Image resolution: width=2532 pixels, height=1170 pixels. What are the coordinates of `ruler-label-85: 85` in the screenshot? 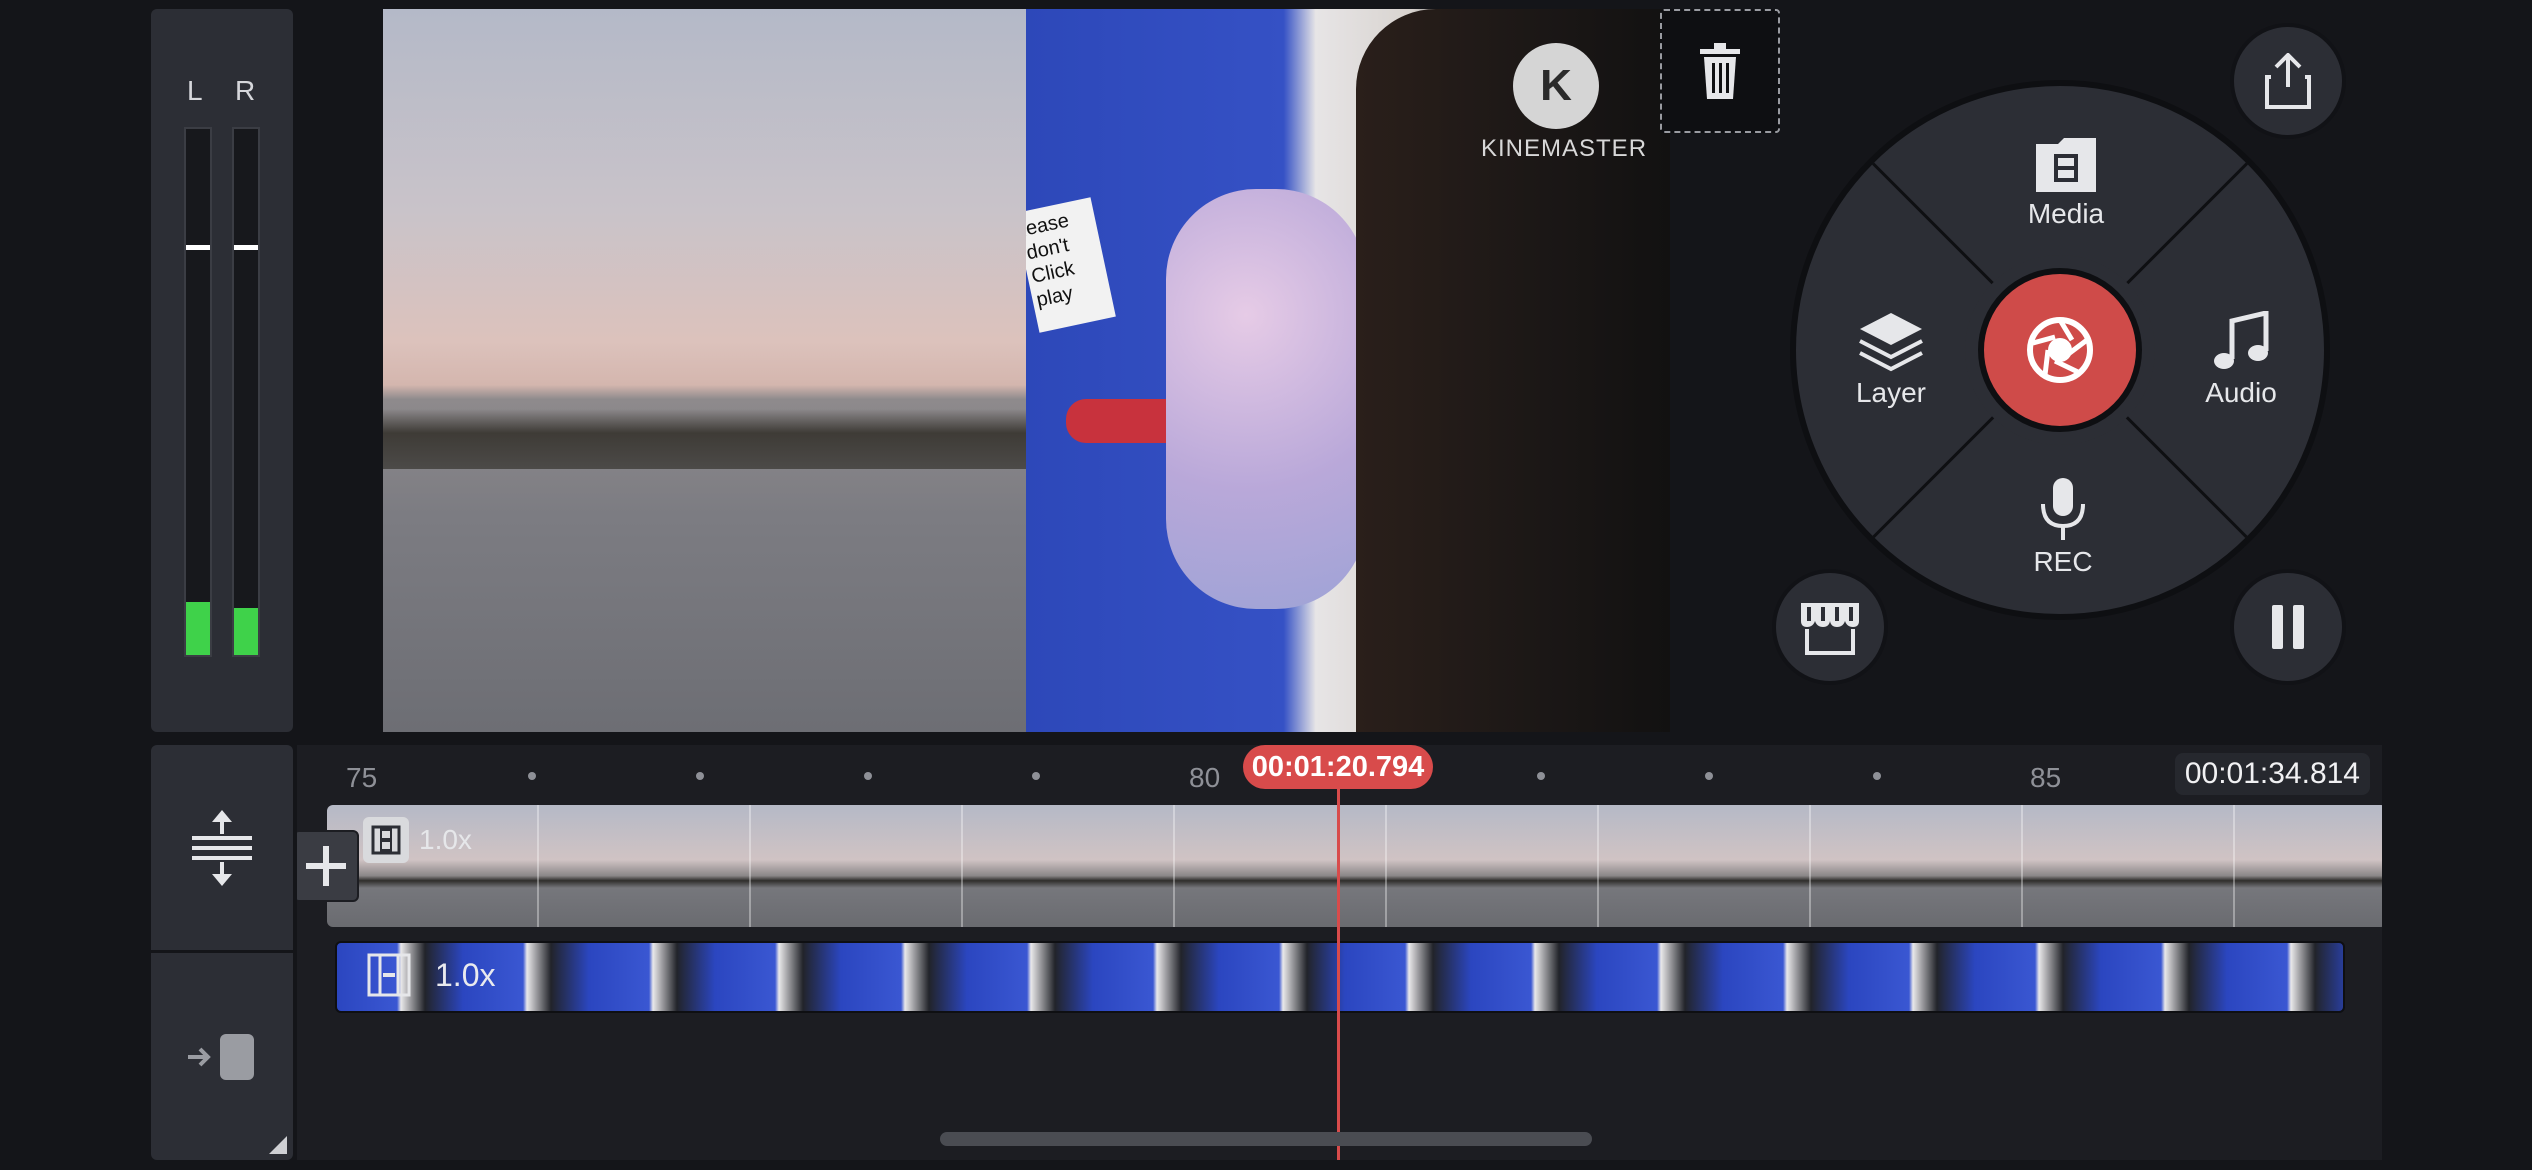 It's located at (2046, 777).